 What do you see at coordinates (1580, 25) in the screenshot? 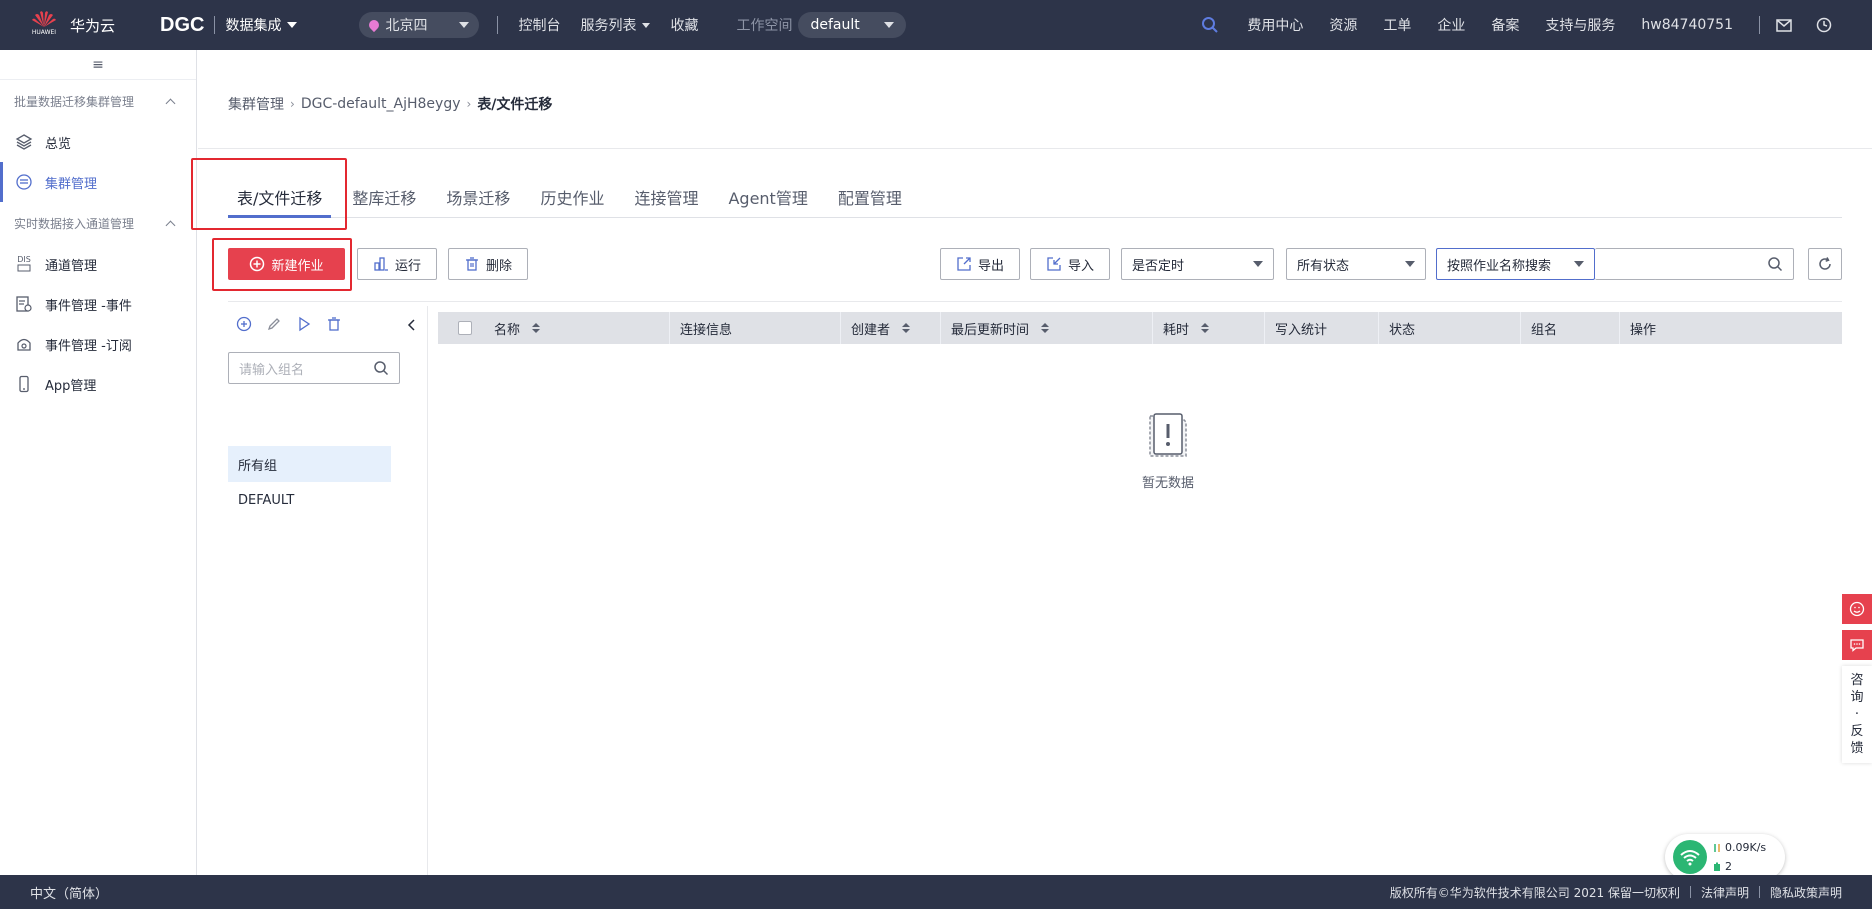
I see `nav-support: 支持与服务` at bounding box center [1580, 25].